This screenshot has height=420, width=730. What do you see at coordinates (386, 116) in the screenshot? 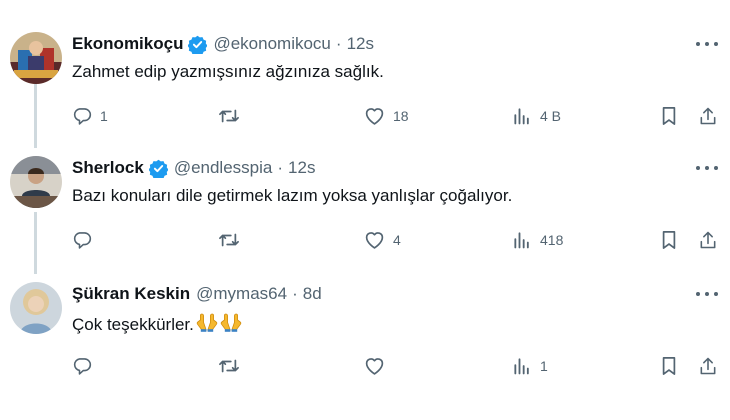
I see `like-button: 18` at bounding box center [386, 116].